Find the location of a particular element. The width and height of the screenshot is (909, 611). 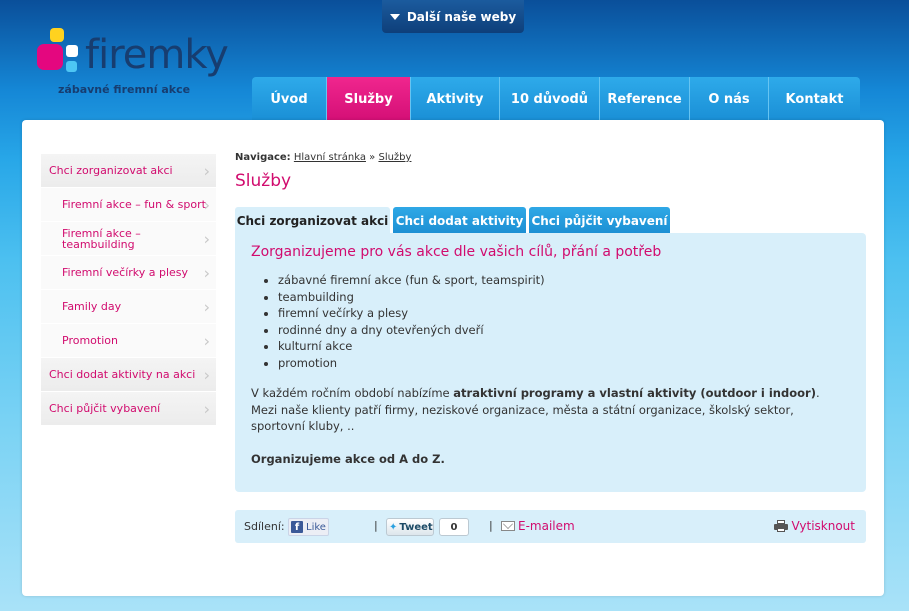

sidebar-item-label: Chci dodat aktivity na akci is located at coordinates (122, 374).